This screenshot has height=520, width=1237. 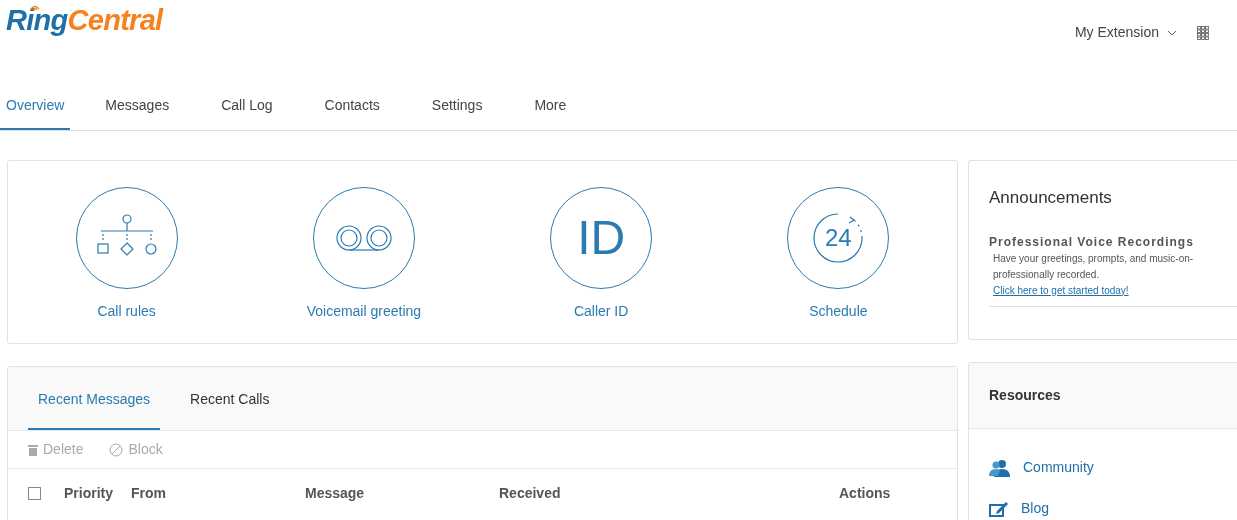 What do you see at coordinates (1025, 395) in the screenshot?
I see `card-title: Resources` at bounding box center [1025, 395].